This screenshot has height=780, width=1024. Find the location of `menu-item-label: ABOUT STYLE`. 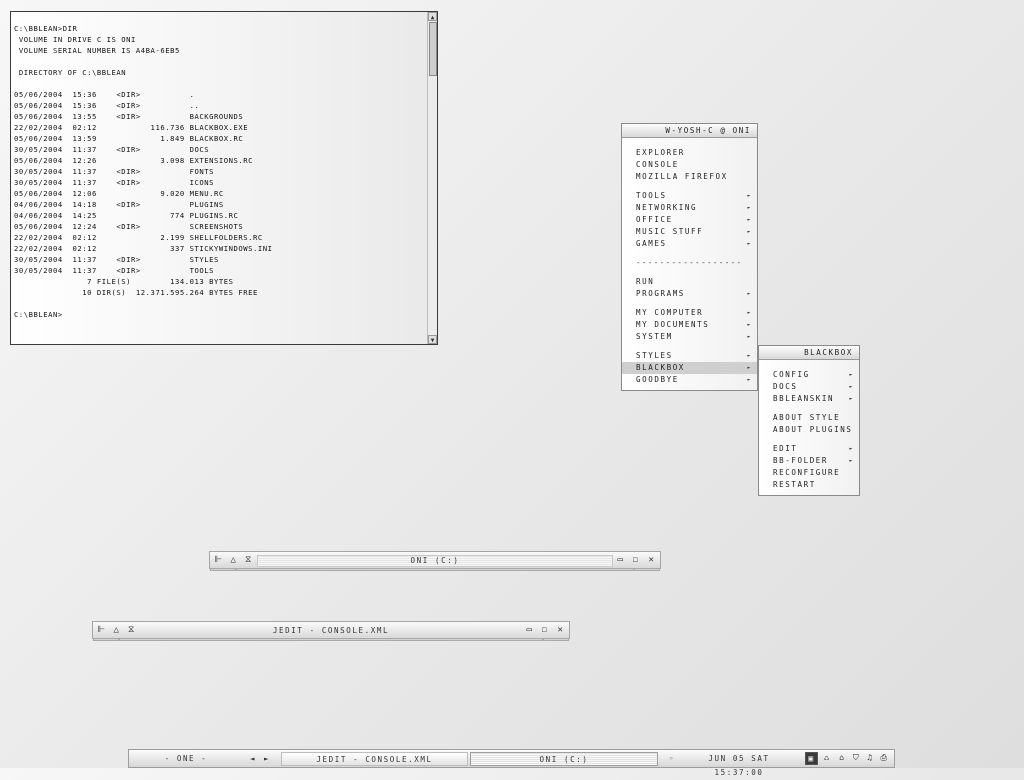

menu-item-label: ABOUT STYLE is located at coordinates (807, 417).